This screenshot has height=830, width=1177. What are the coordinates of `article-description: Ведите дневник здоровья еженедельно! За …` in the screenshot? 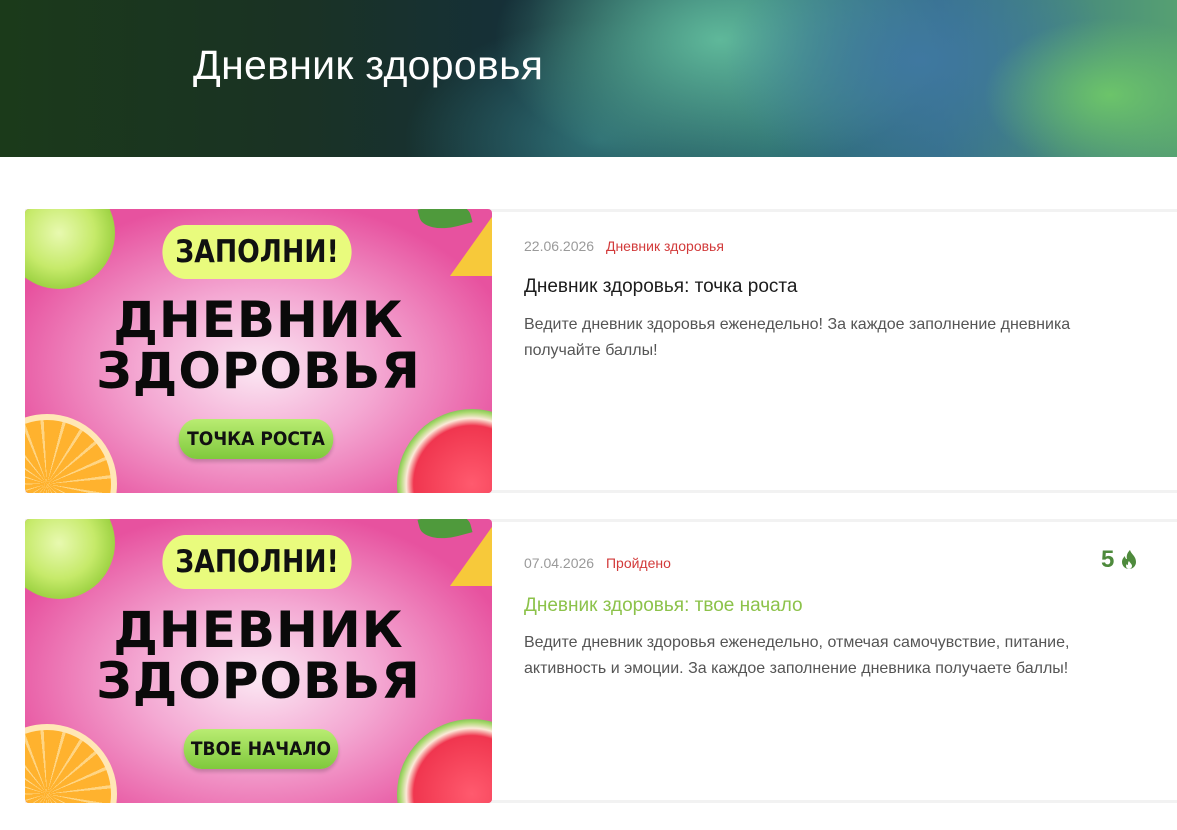 It's located at (797, 337).